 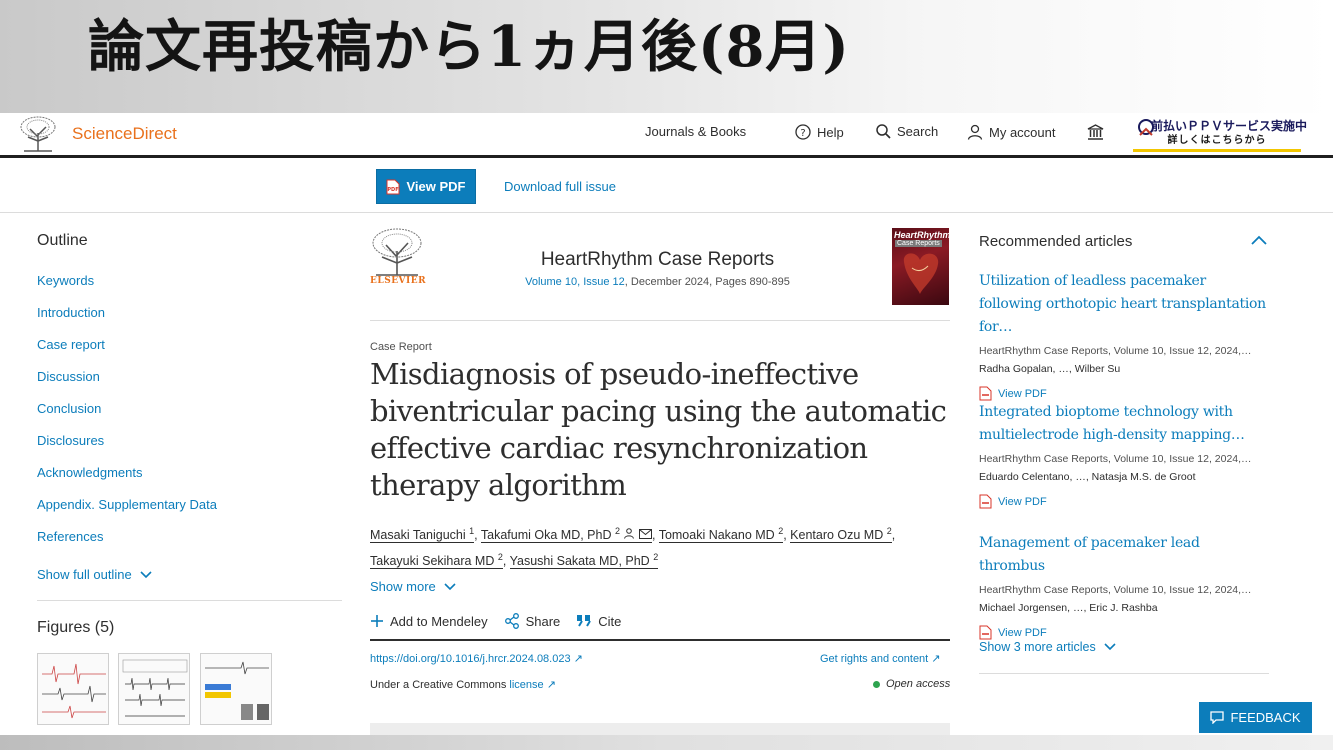 I want to click on divider, so click(x=660, y=640).